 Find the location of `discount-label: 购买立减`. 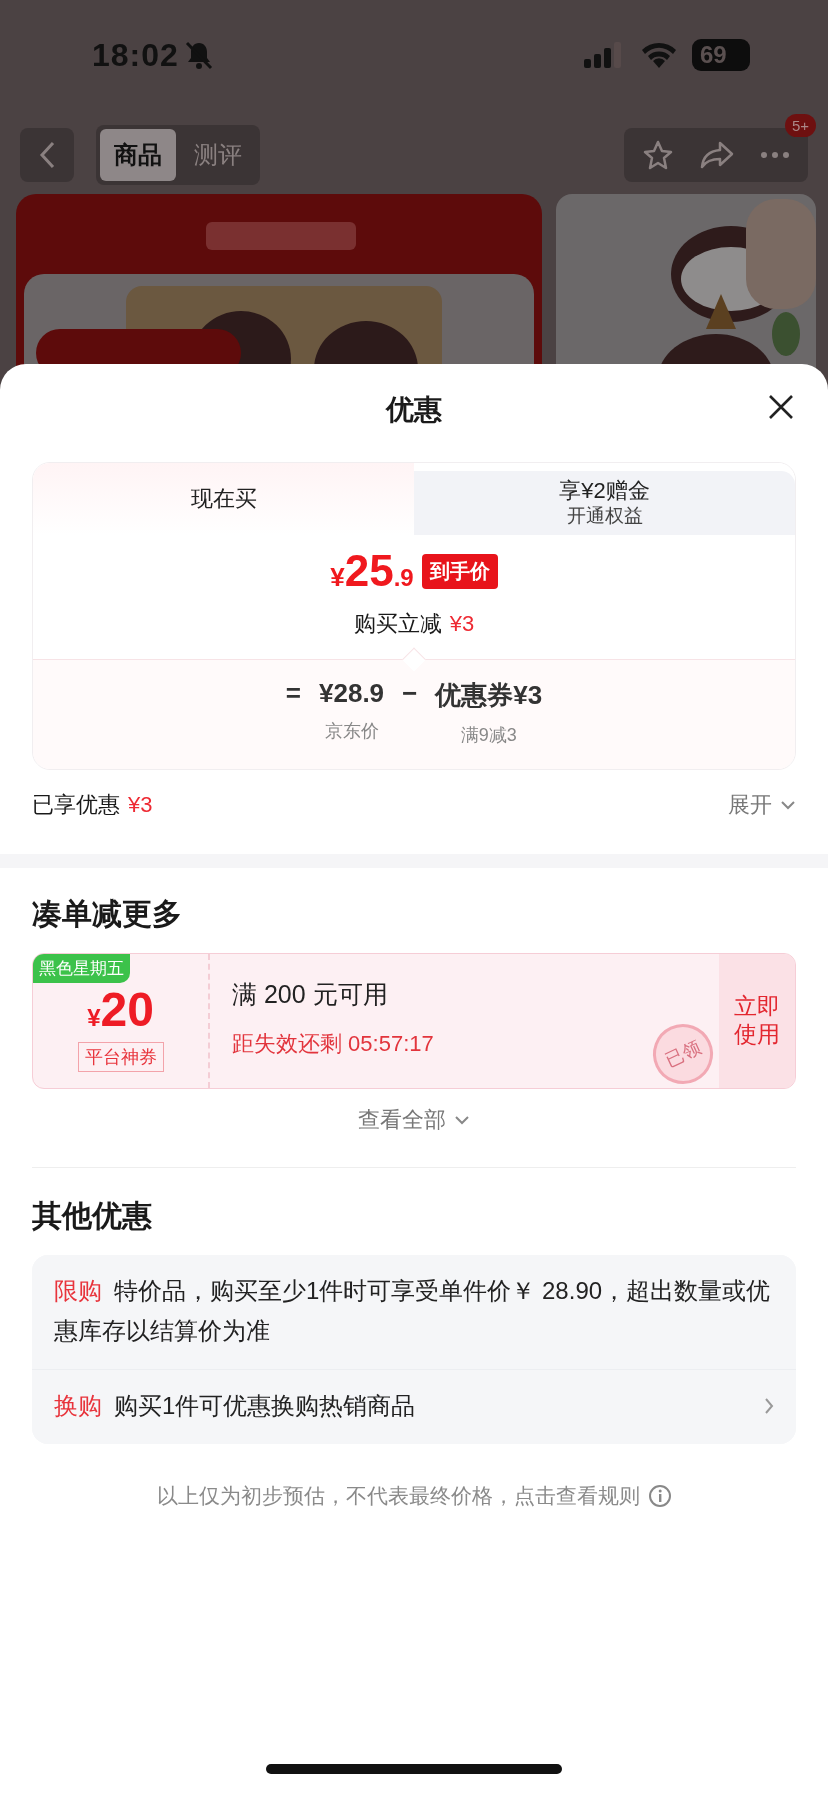

discount-label: 购买立减 is located at coordinates (397, 624).